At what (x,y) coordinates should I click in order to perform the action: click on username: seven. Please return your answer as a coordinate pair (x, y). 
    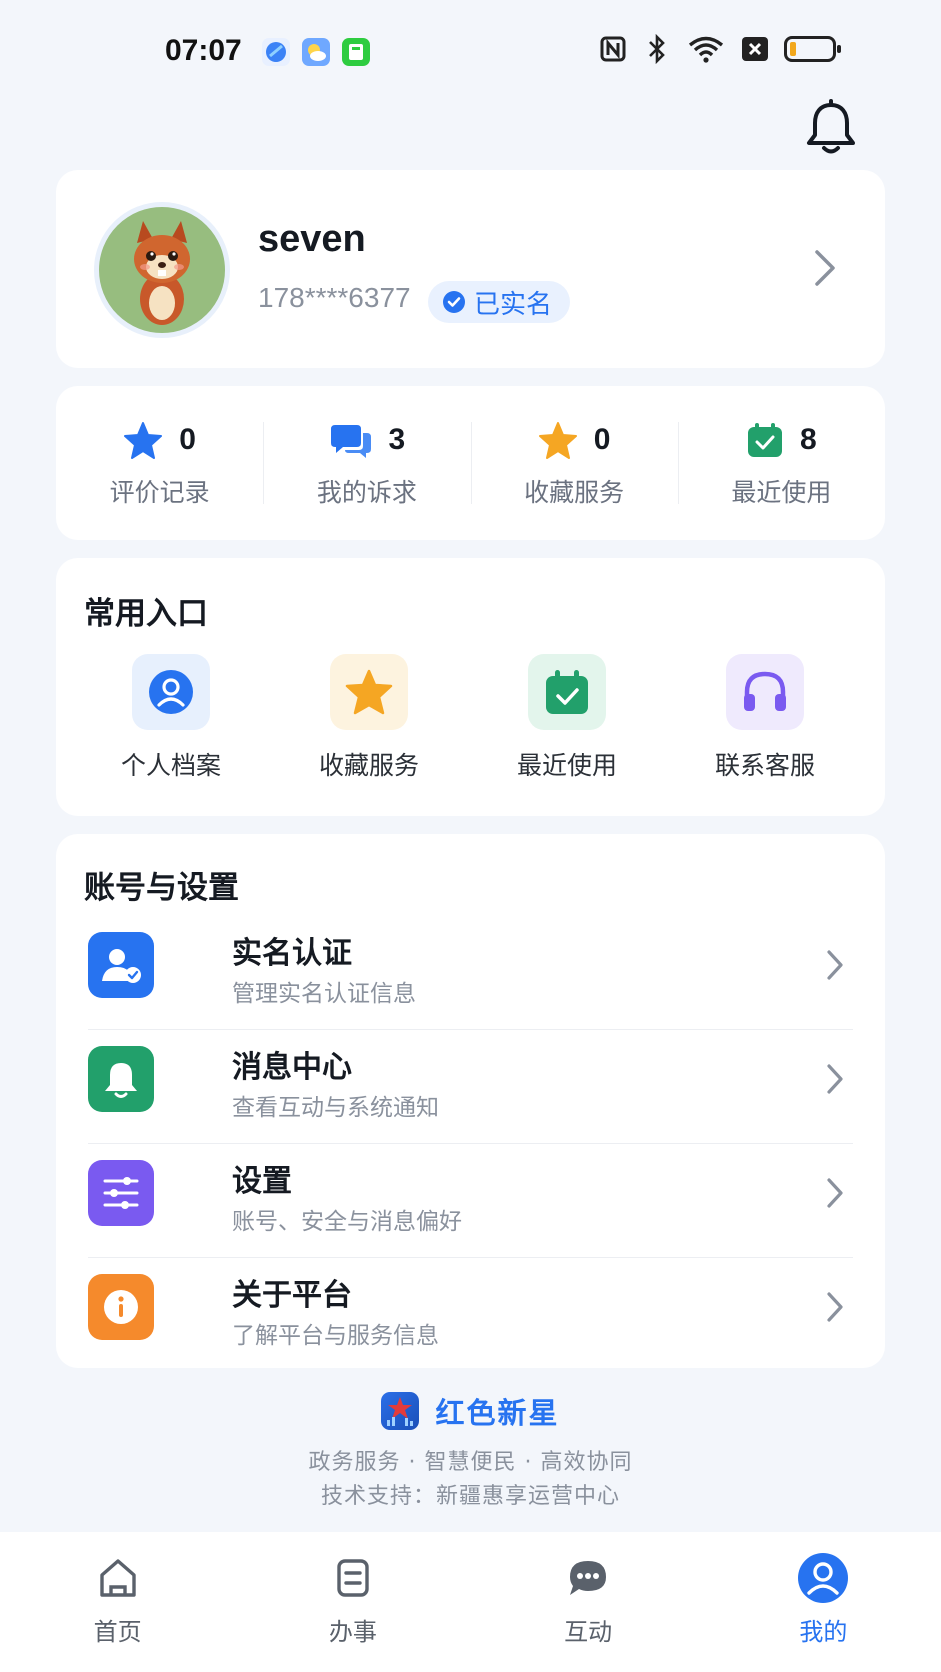
    Looking at the image, I should click on (312, 239).